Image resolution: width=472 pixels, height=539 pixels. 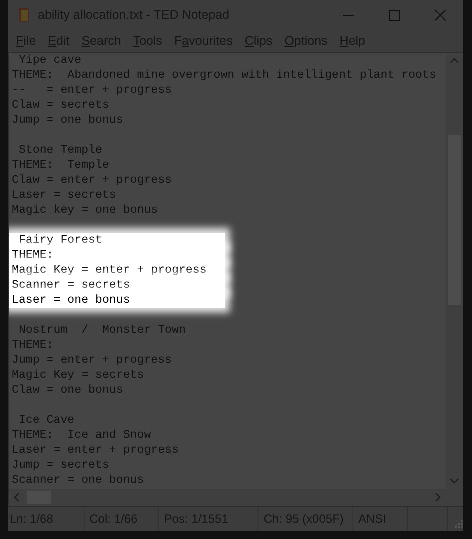 I want to click on scroll-right-icon, so click(x=438, y=497).